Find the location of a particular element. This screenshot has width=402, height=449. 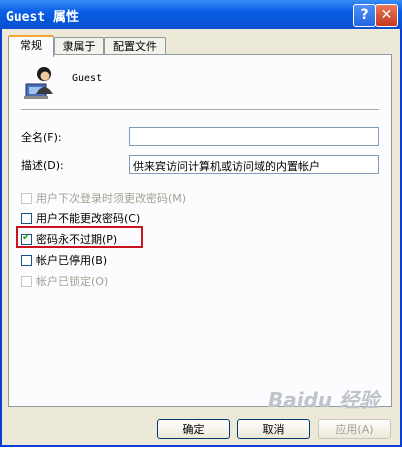

checkbox-account-locked: 帐户已锁定(O) is located at coordinates (64, 281).